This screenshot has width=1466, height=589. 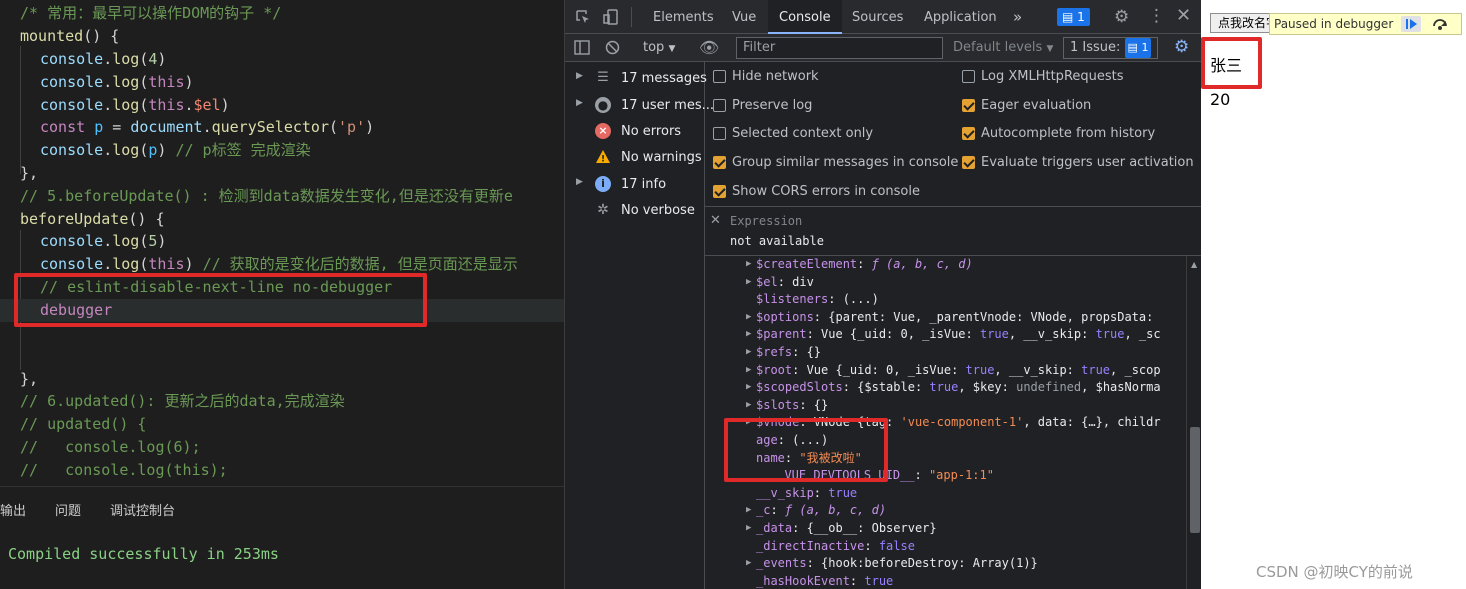 What do you see at coordinates (962, 422) in the screenshot?
I see `tree-token: 'vue-component-1'` at bounding box center [962, 422].